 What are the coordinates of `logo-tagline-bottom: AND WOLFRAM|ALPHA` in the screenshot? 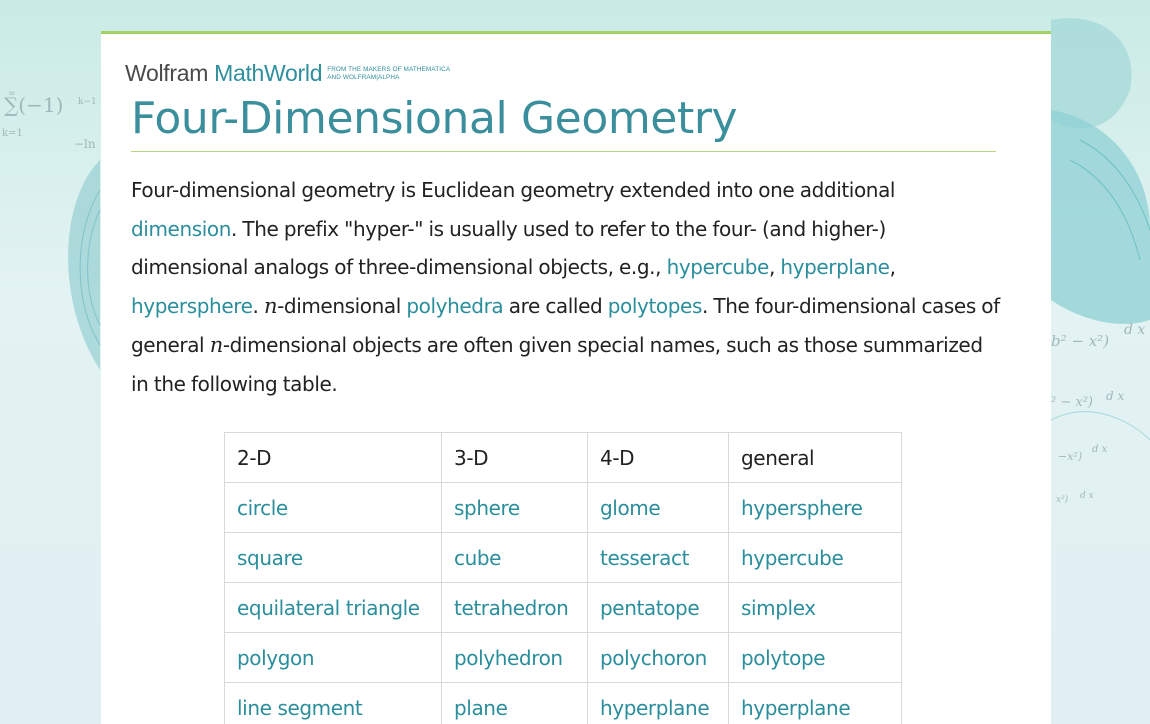 It's located at (363, 77).